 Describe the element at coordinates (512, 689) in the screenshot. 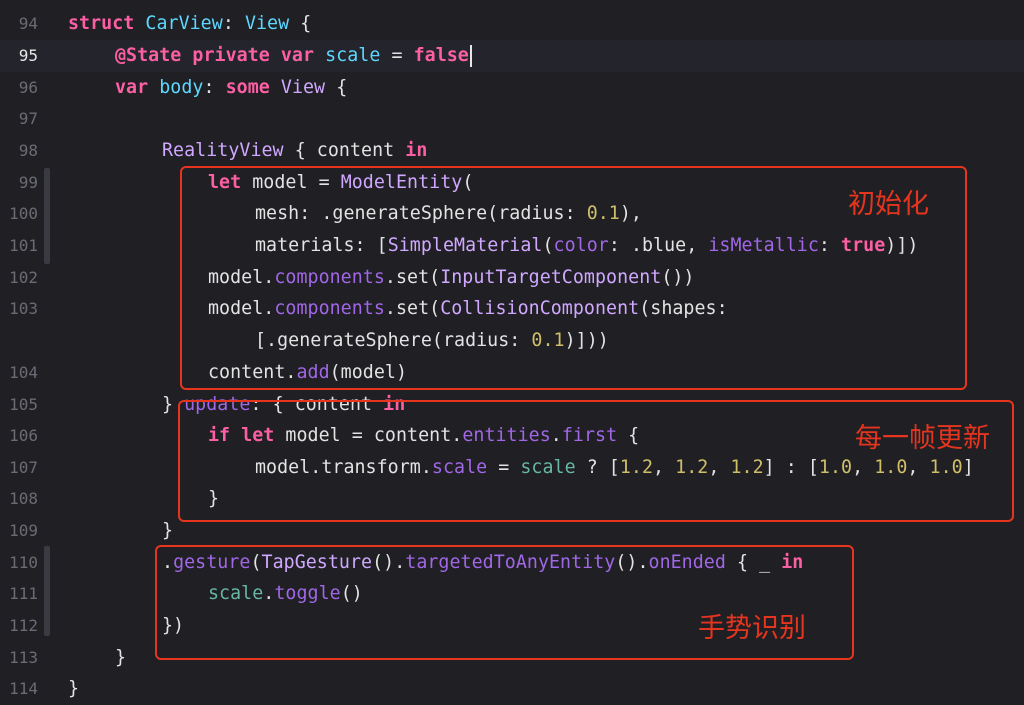

I see `code-line: 114 }` at that location.